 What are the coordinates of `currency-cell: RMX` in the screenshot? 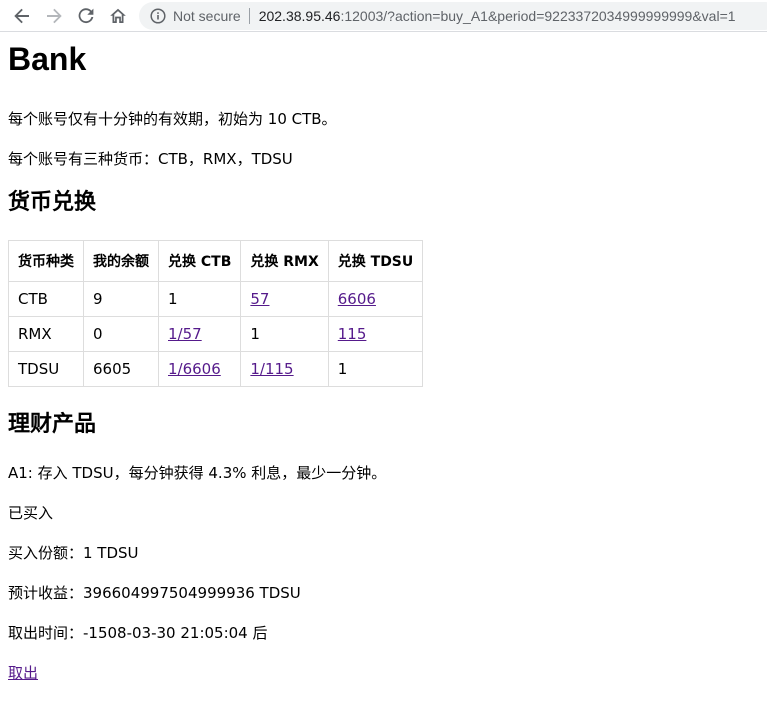 It's located at (46, 334).